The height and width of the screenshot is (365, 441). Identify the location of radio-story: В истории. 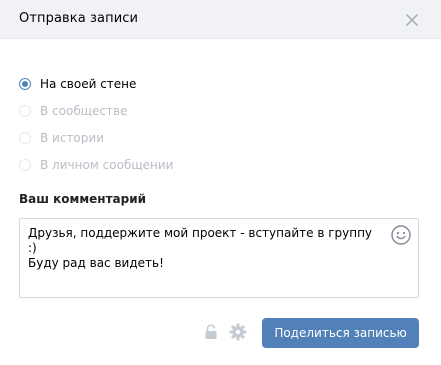
(169, 138).